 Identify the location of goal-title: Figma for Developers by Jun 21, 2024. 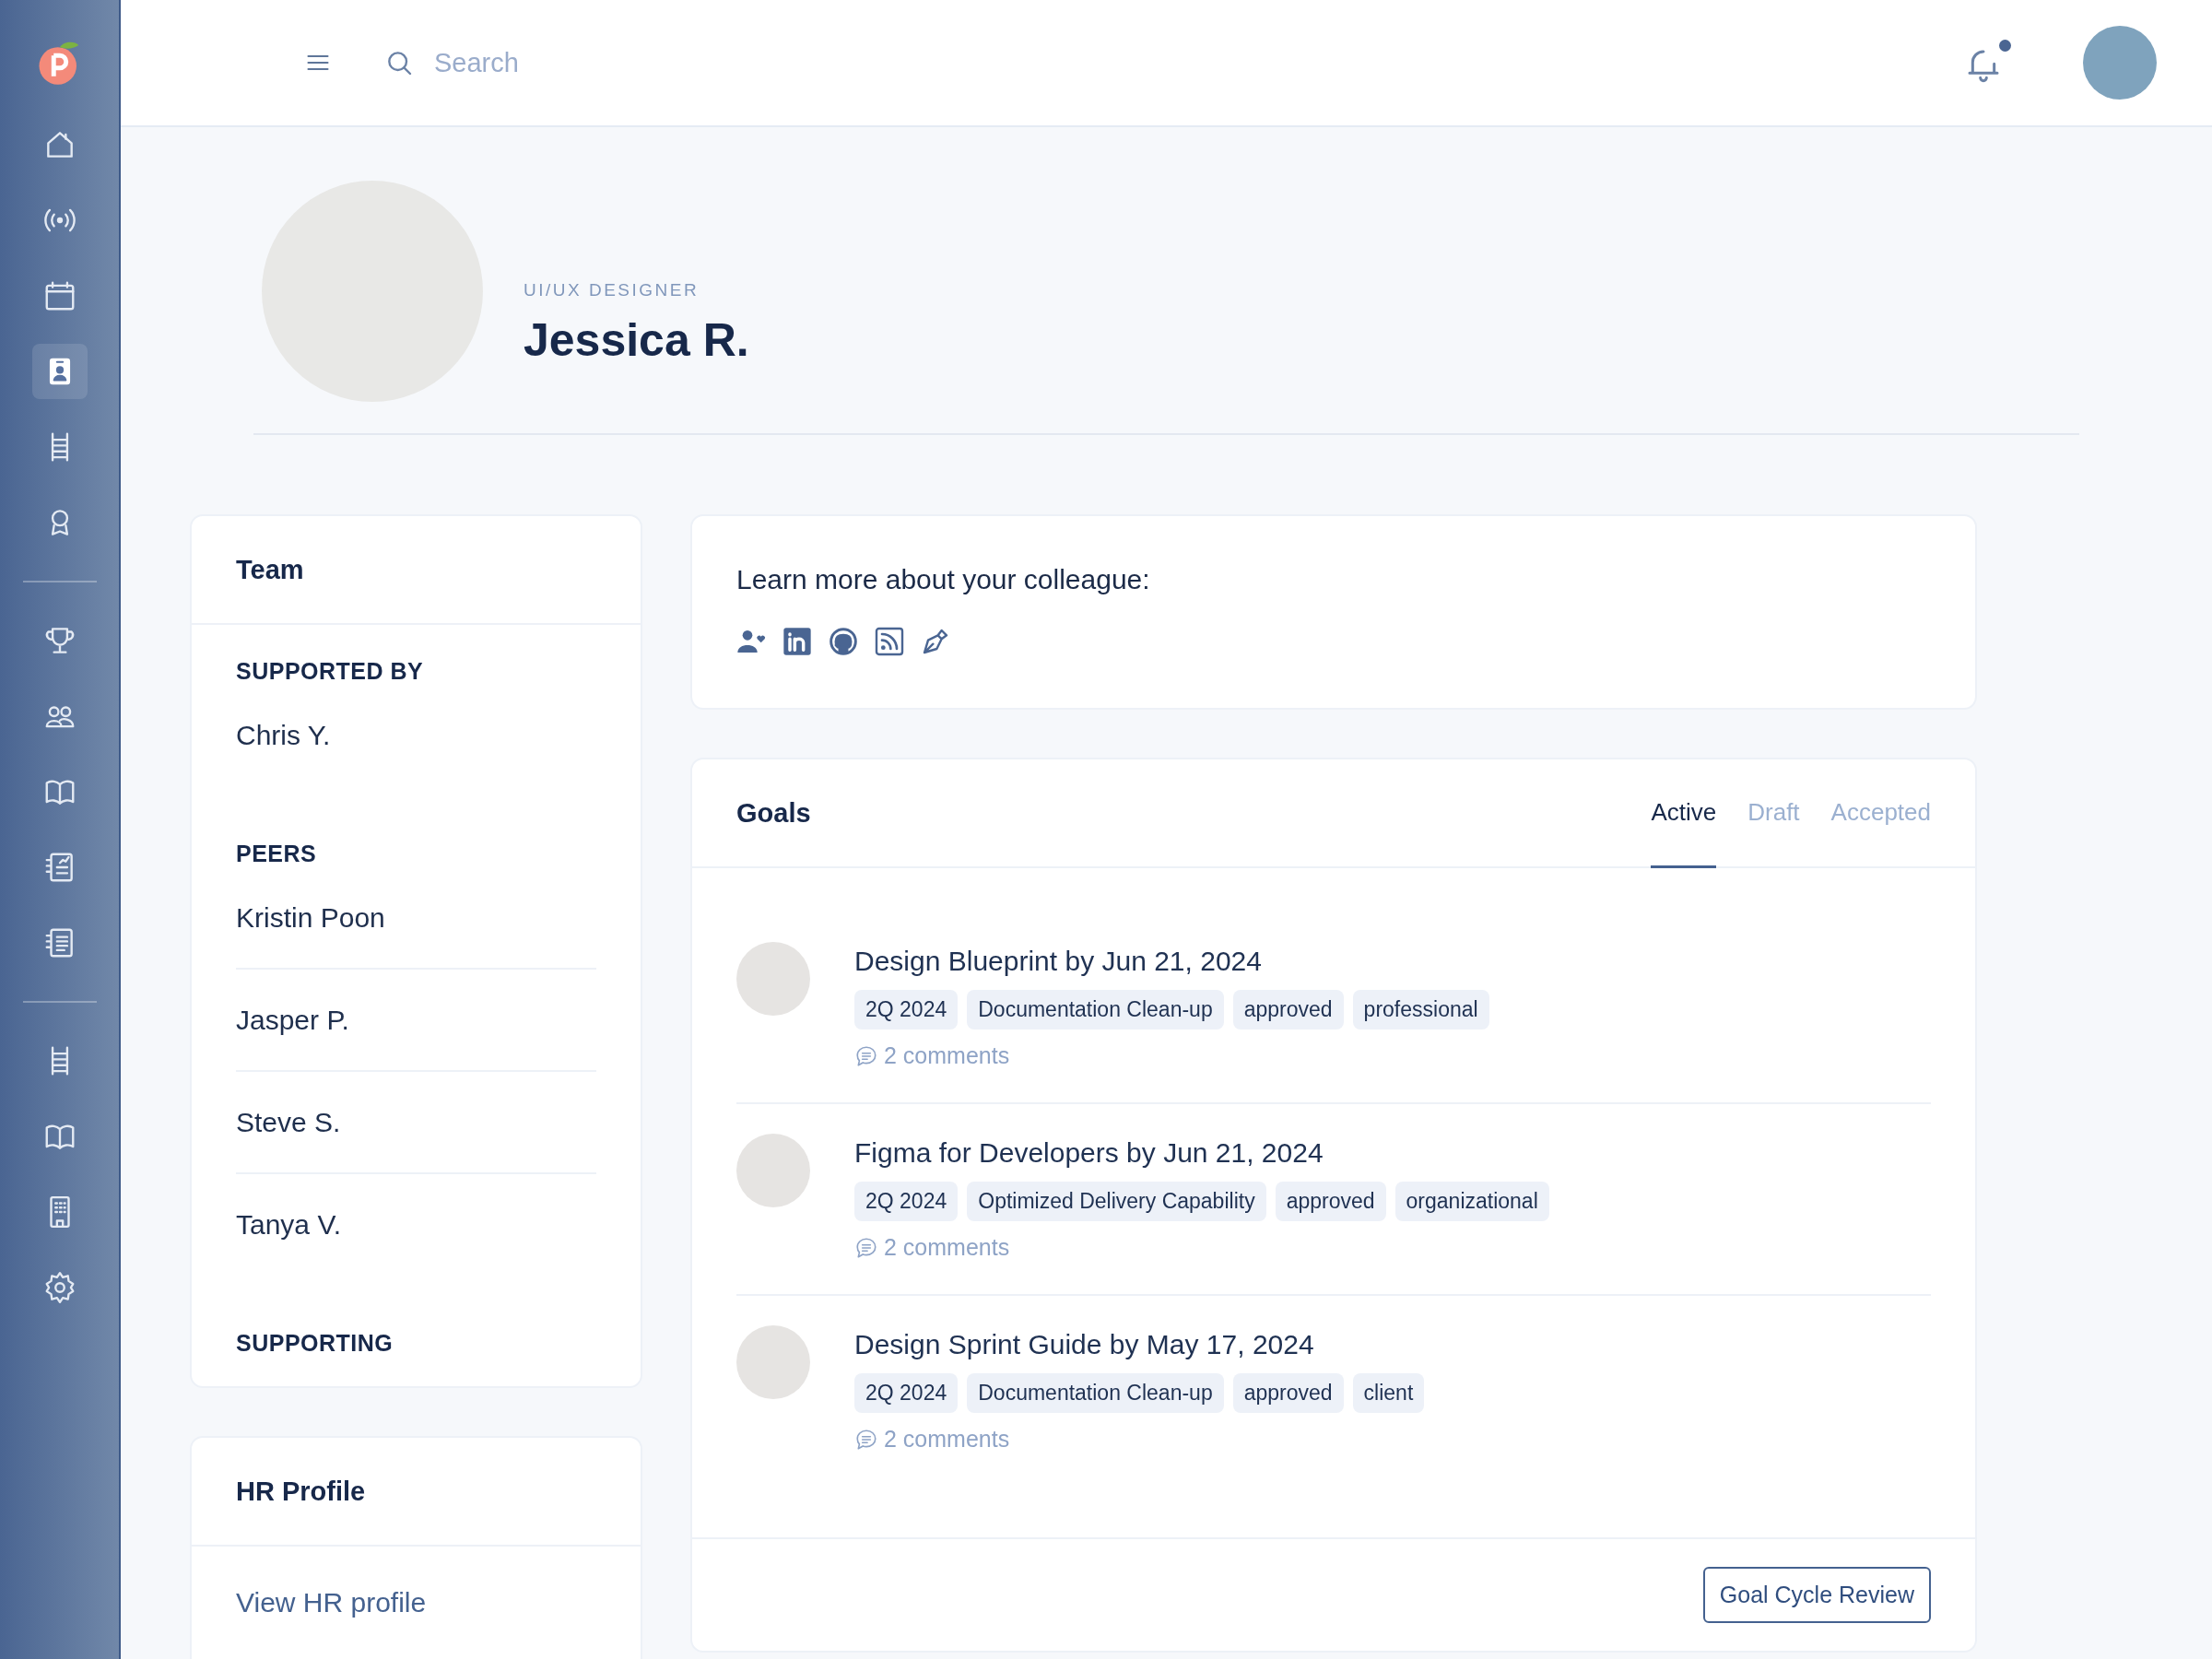
(1201, 1153).